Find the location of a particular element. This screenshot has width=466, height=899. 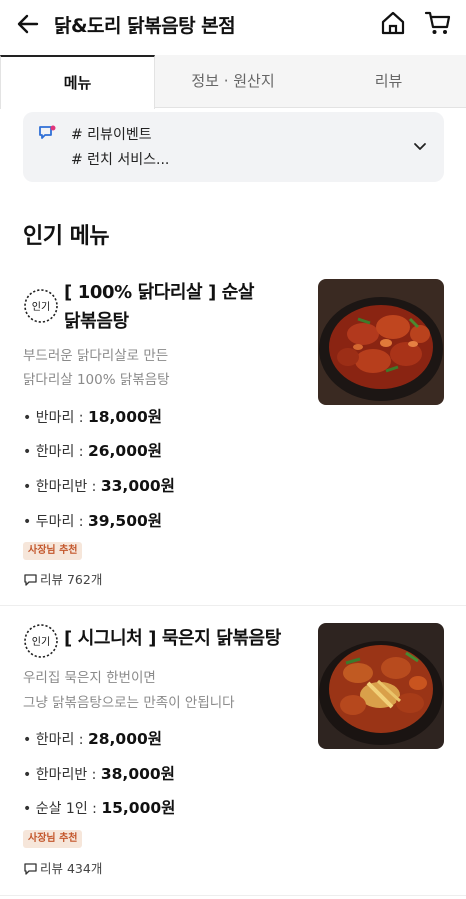

home-icon is located at coordinates (393, 23).